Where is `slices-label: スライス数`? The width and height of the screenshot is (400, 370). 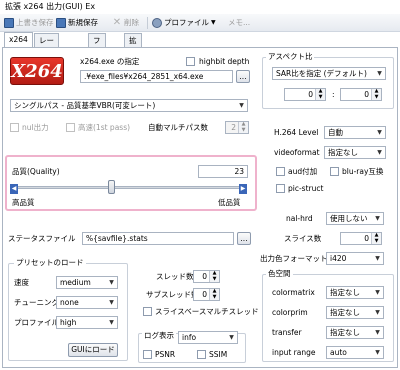 slices-label: スライス数 is located at coordinates (303, 238).